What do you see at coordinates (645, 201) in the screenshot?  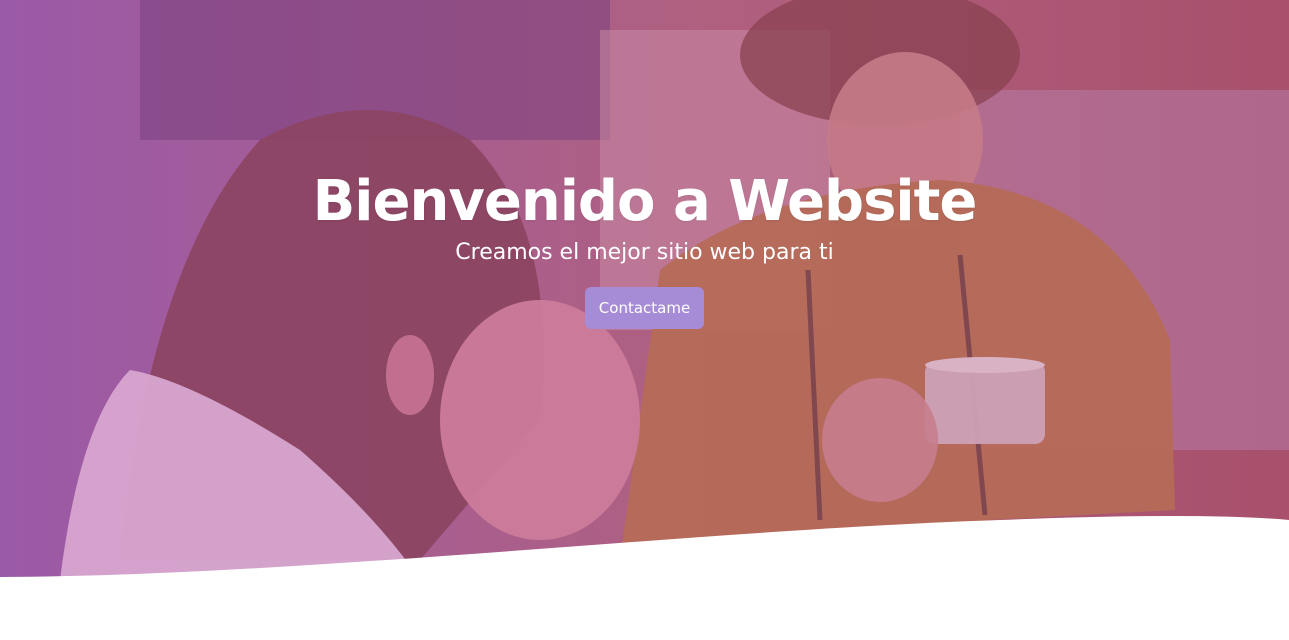 I see `hero-title: Bienvenido a Website` at bounding box center [645, 201].